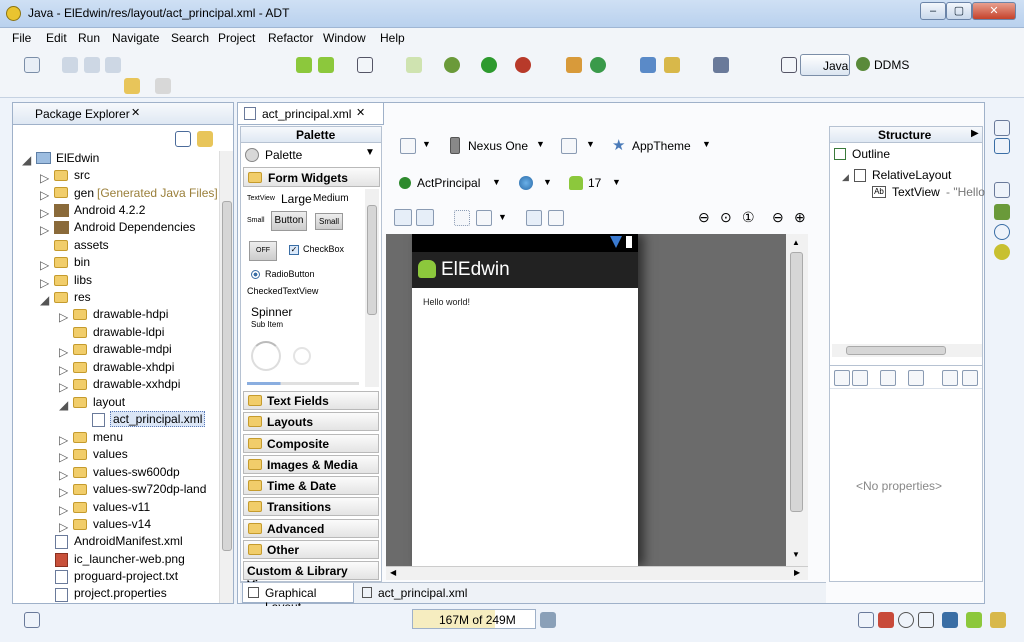 The image size is (1024, 642). Describe the element at coordinates (860, 378) in the screenshot. I see `filter-icon` at that location.